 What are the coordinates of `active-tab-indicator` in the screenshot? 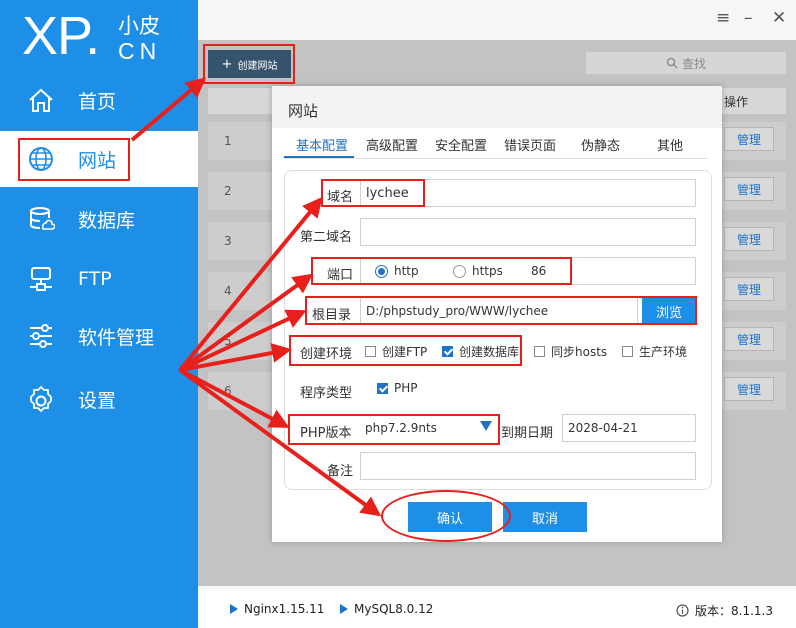 It's located at (319, 157).